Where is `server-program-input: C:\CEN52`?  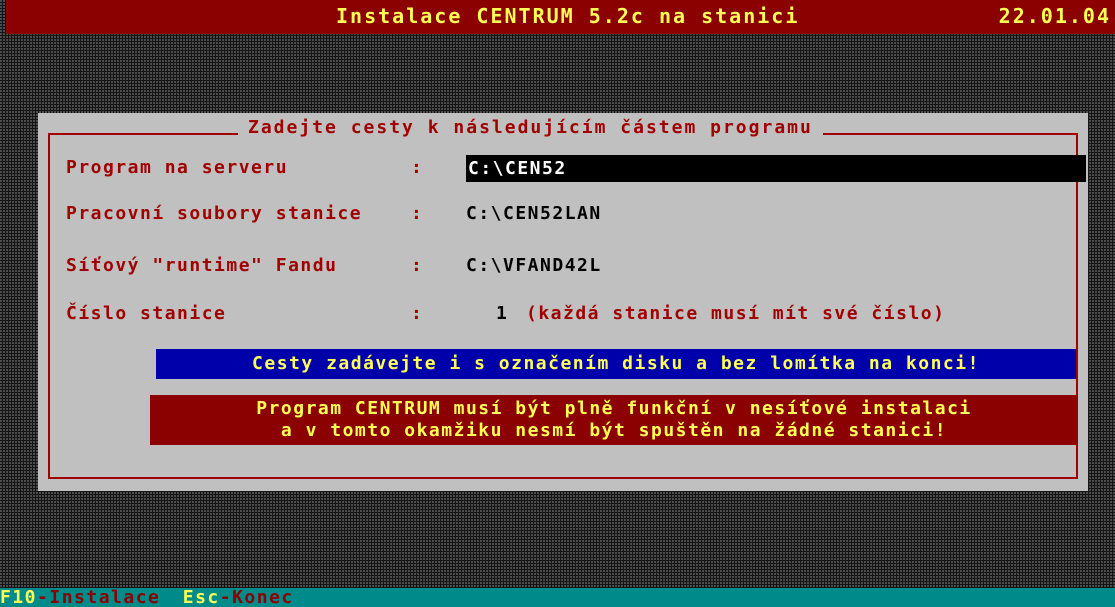
server-program-input: C:\CEN52 is located at coordinates (776, 168).